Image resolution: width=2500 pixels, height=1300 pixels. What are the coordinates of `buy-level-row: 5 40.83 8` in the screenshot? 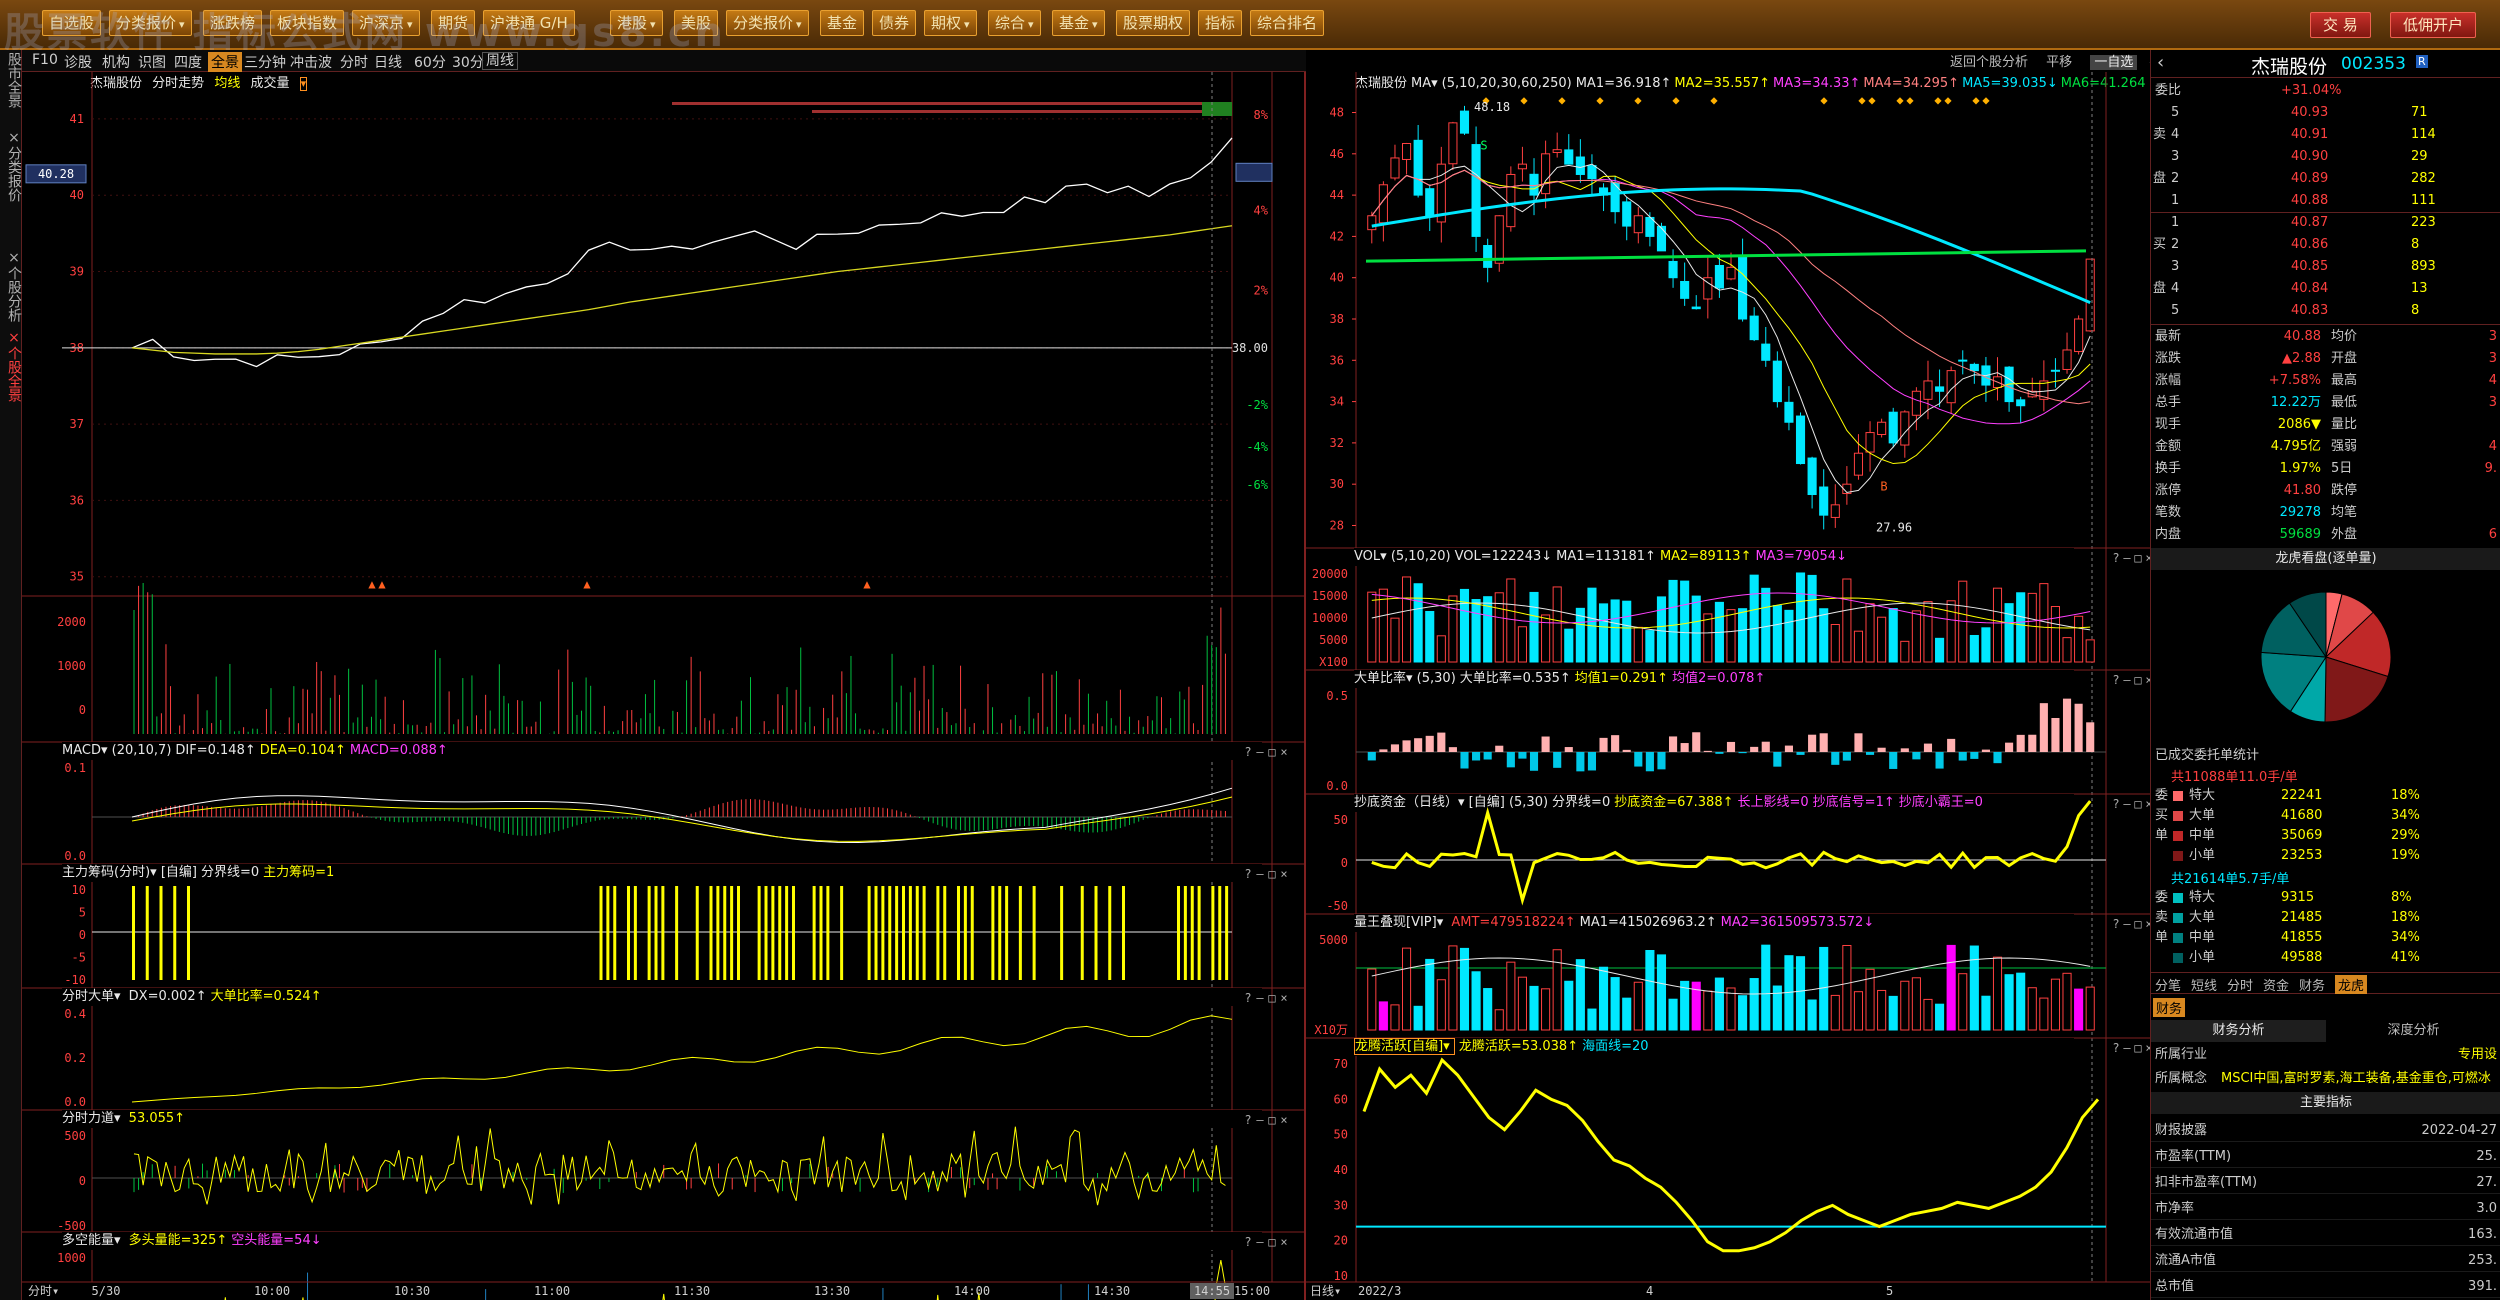 It's located at (2325, 311).